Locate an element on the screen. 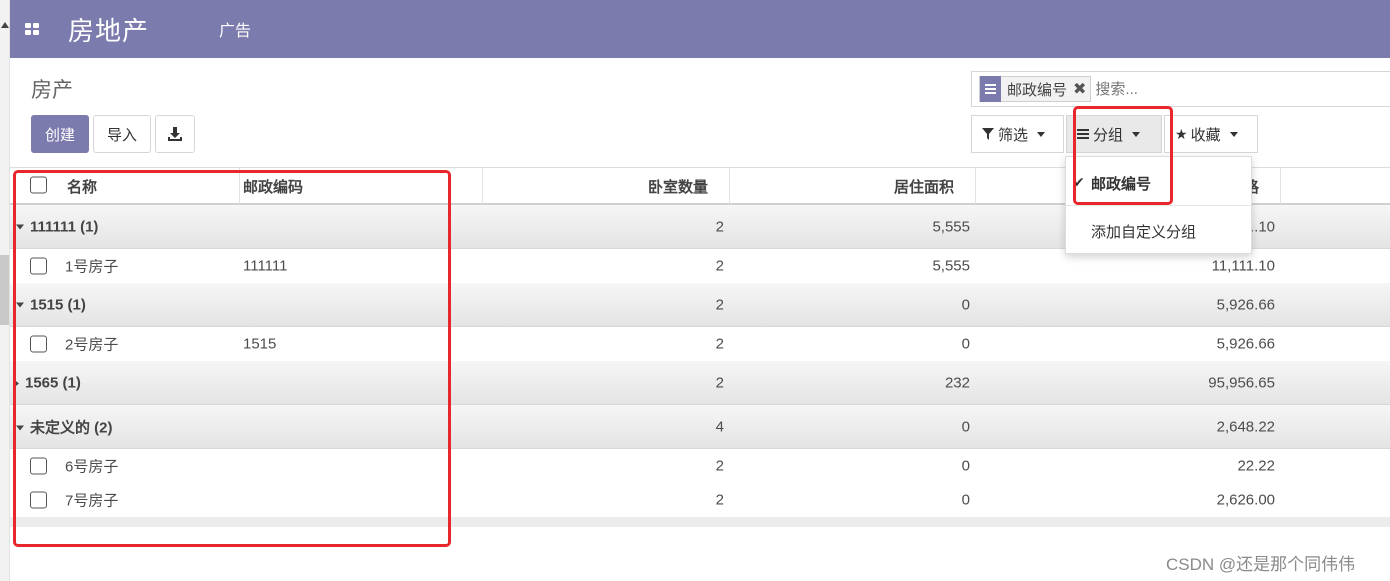 The image size is (1390, 581). search-bar: 邮政编号 ✖ is located at coordinates (1180, 89).